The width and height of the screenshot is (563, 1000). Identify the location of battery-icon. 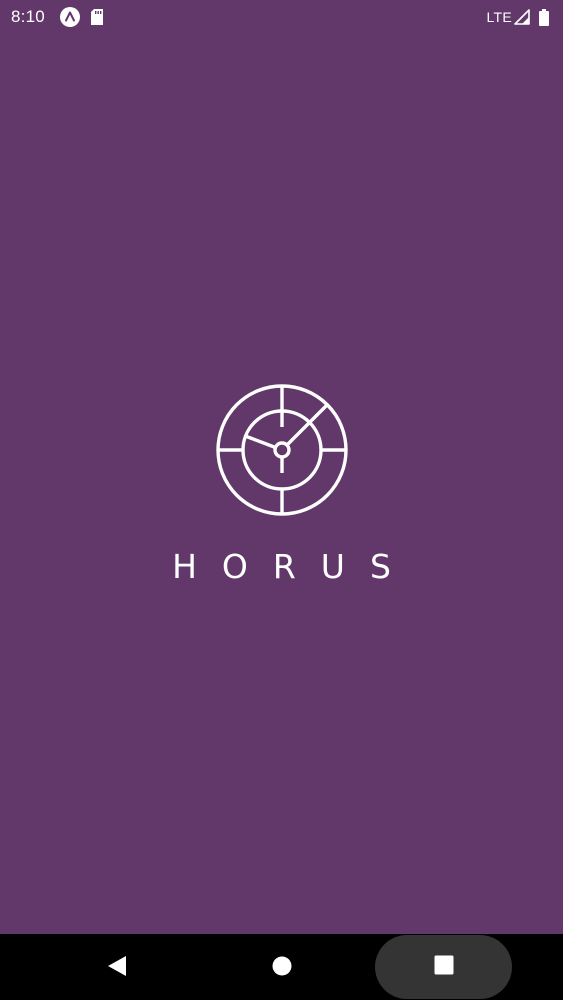
(544, 17).